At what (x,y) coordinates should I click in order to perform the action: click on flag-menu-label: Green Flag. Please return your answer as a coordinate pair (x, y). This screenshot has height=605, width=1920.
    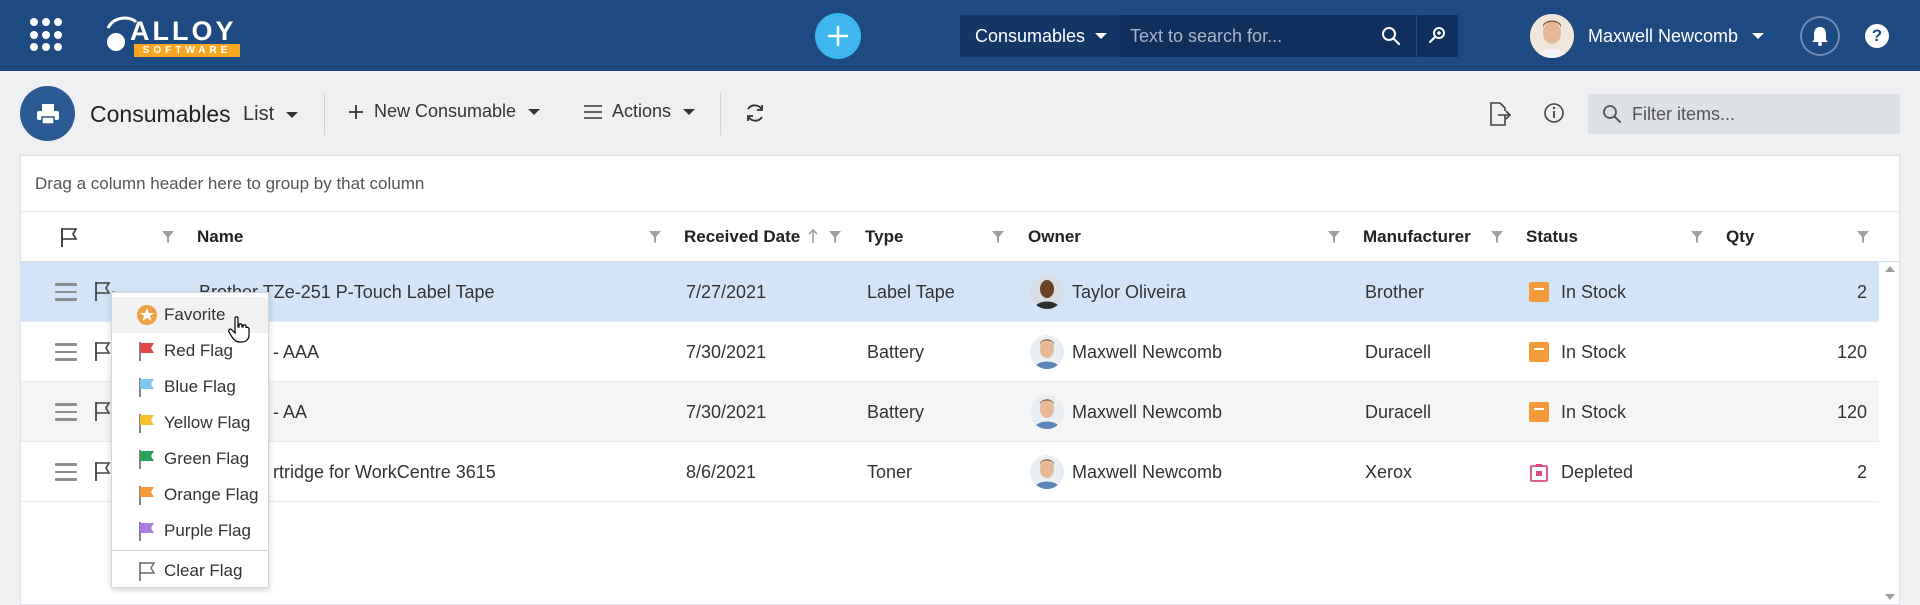
    Looking at the image, I should click on (207, 458).